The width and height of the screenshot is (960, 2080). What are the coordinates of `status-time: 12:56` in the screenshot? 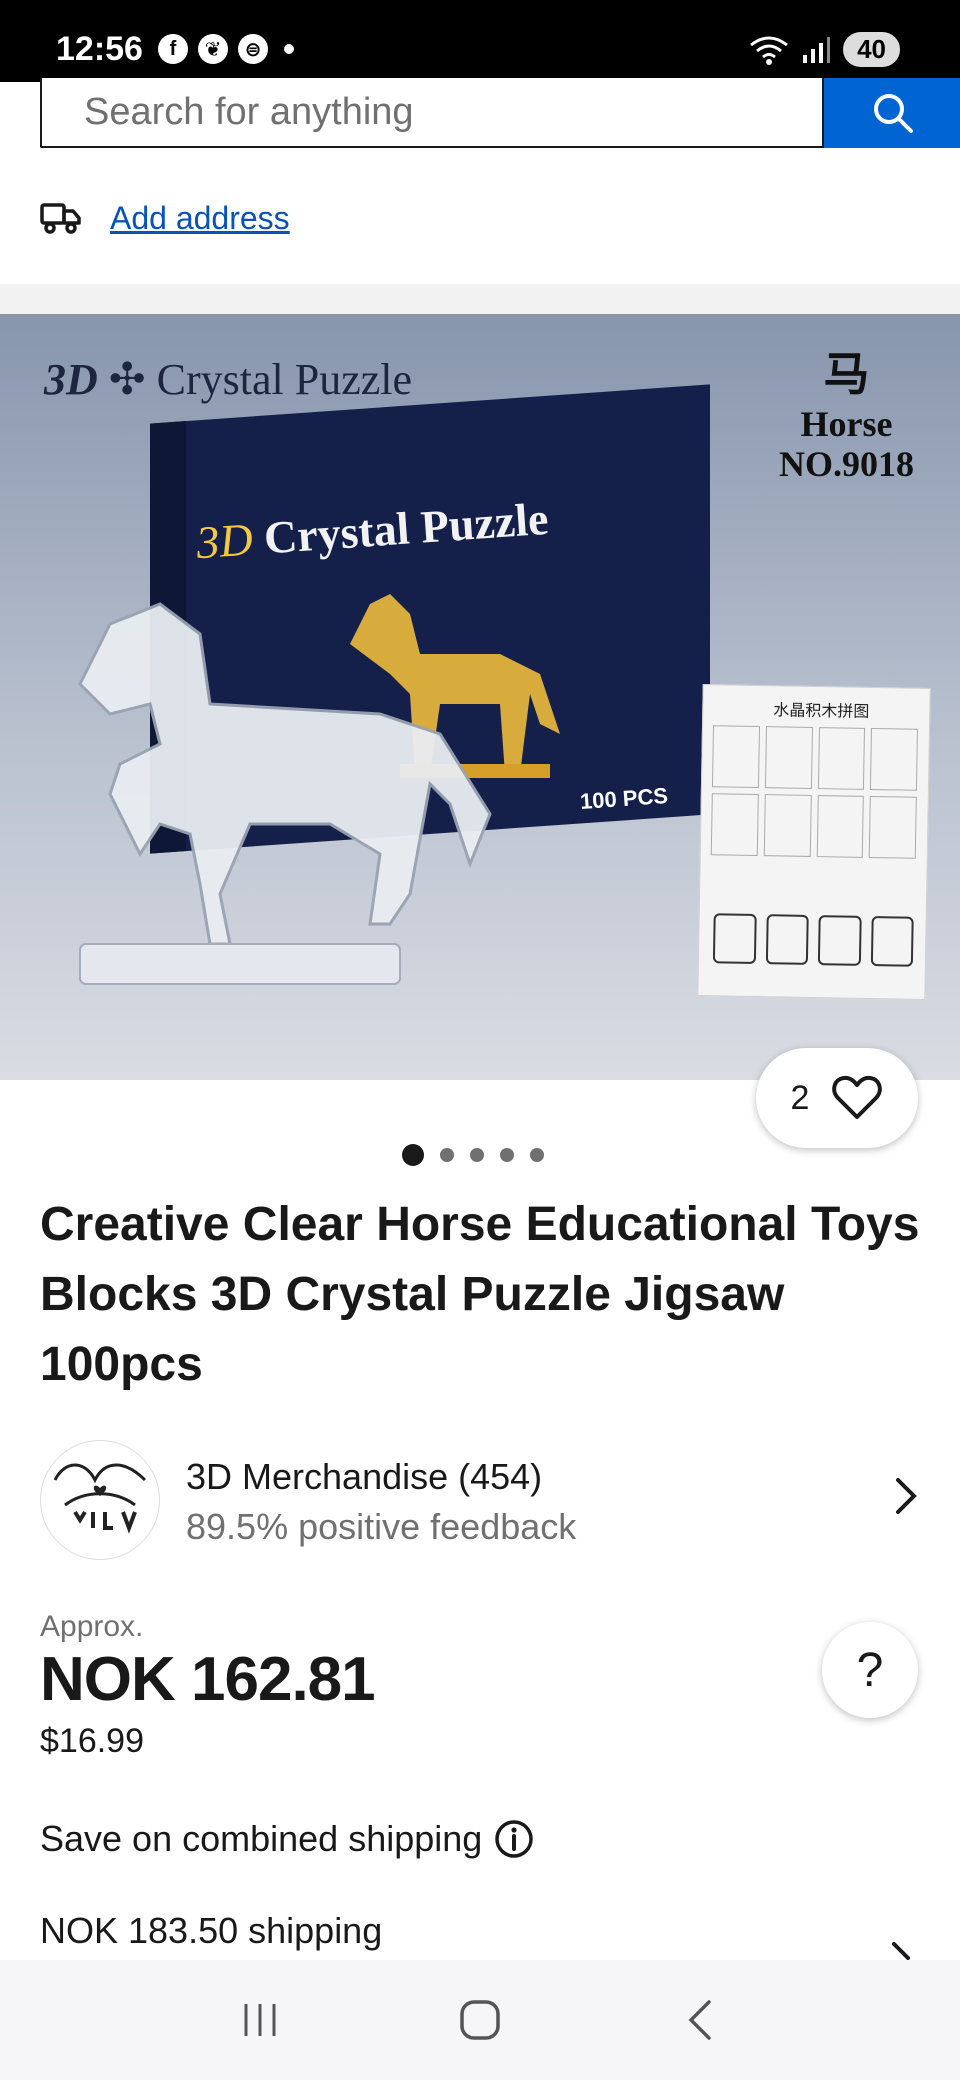 It's located at (99, 49).